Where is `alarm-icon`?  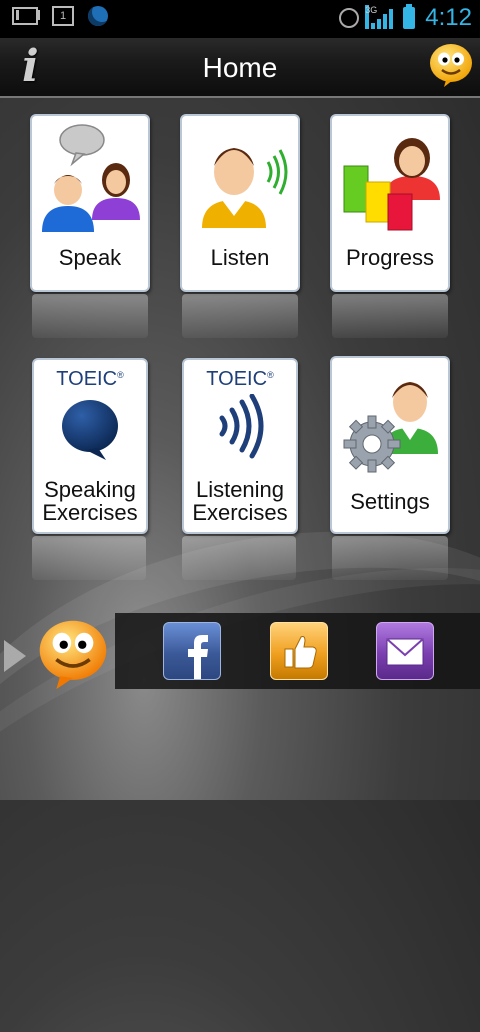
alarm-icon is located at coordinates (349, 18).